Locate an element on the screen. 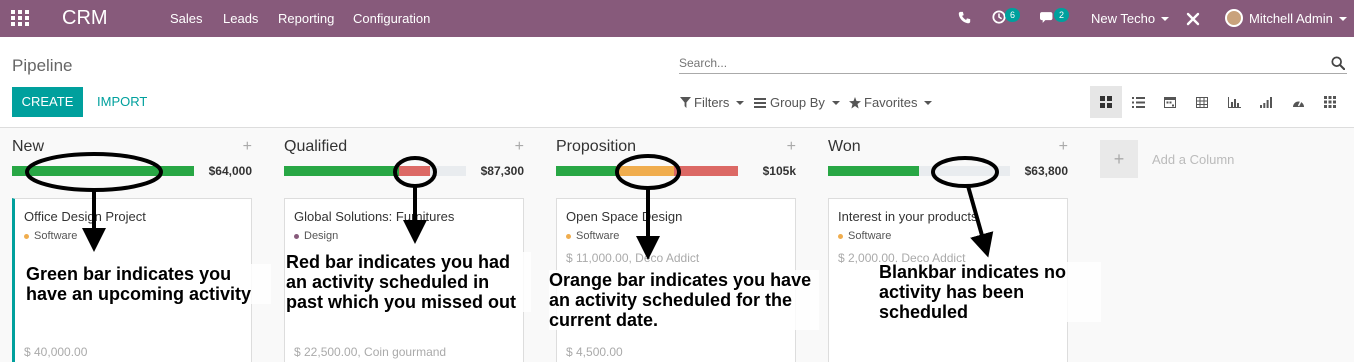 This screenshot has width=1354, height=362. groupby-label: Group By is located at coordinates (797, 102).